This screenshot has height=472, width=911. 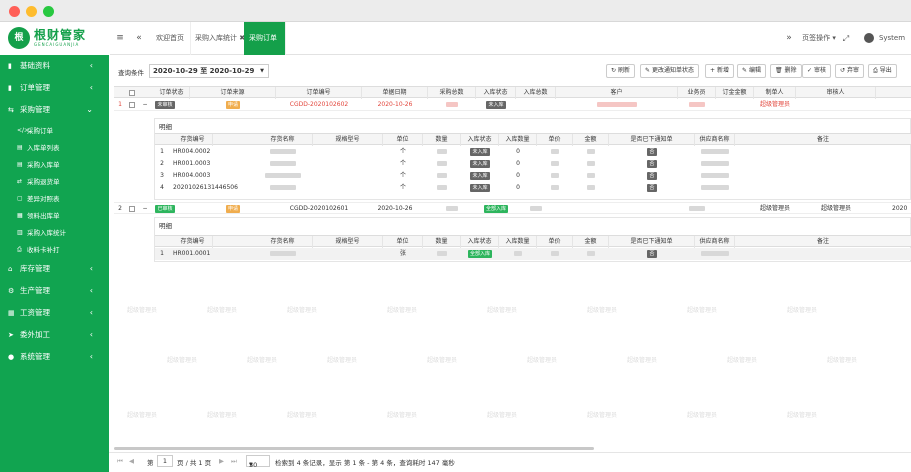 What do you see at coordinates (774, 104) in the screenshot?
I see `maker: 超级管理员` at bounding box center [774, 104].